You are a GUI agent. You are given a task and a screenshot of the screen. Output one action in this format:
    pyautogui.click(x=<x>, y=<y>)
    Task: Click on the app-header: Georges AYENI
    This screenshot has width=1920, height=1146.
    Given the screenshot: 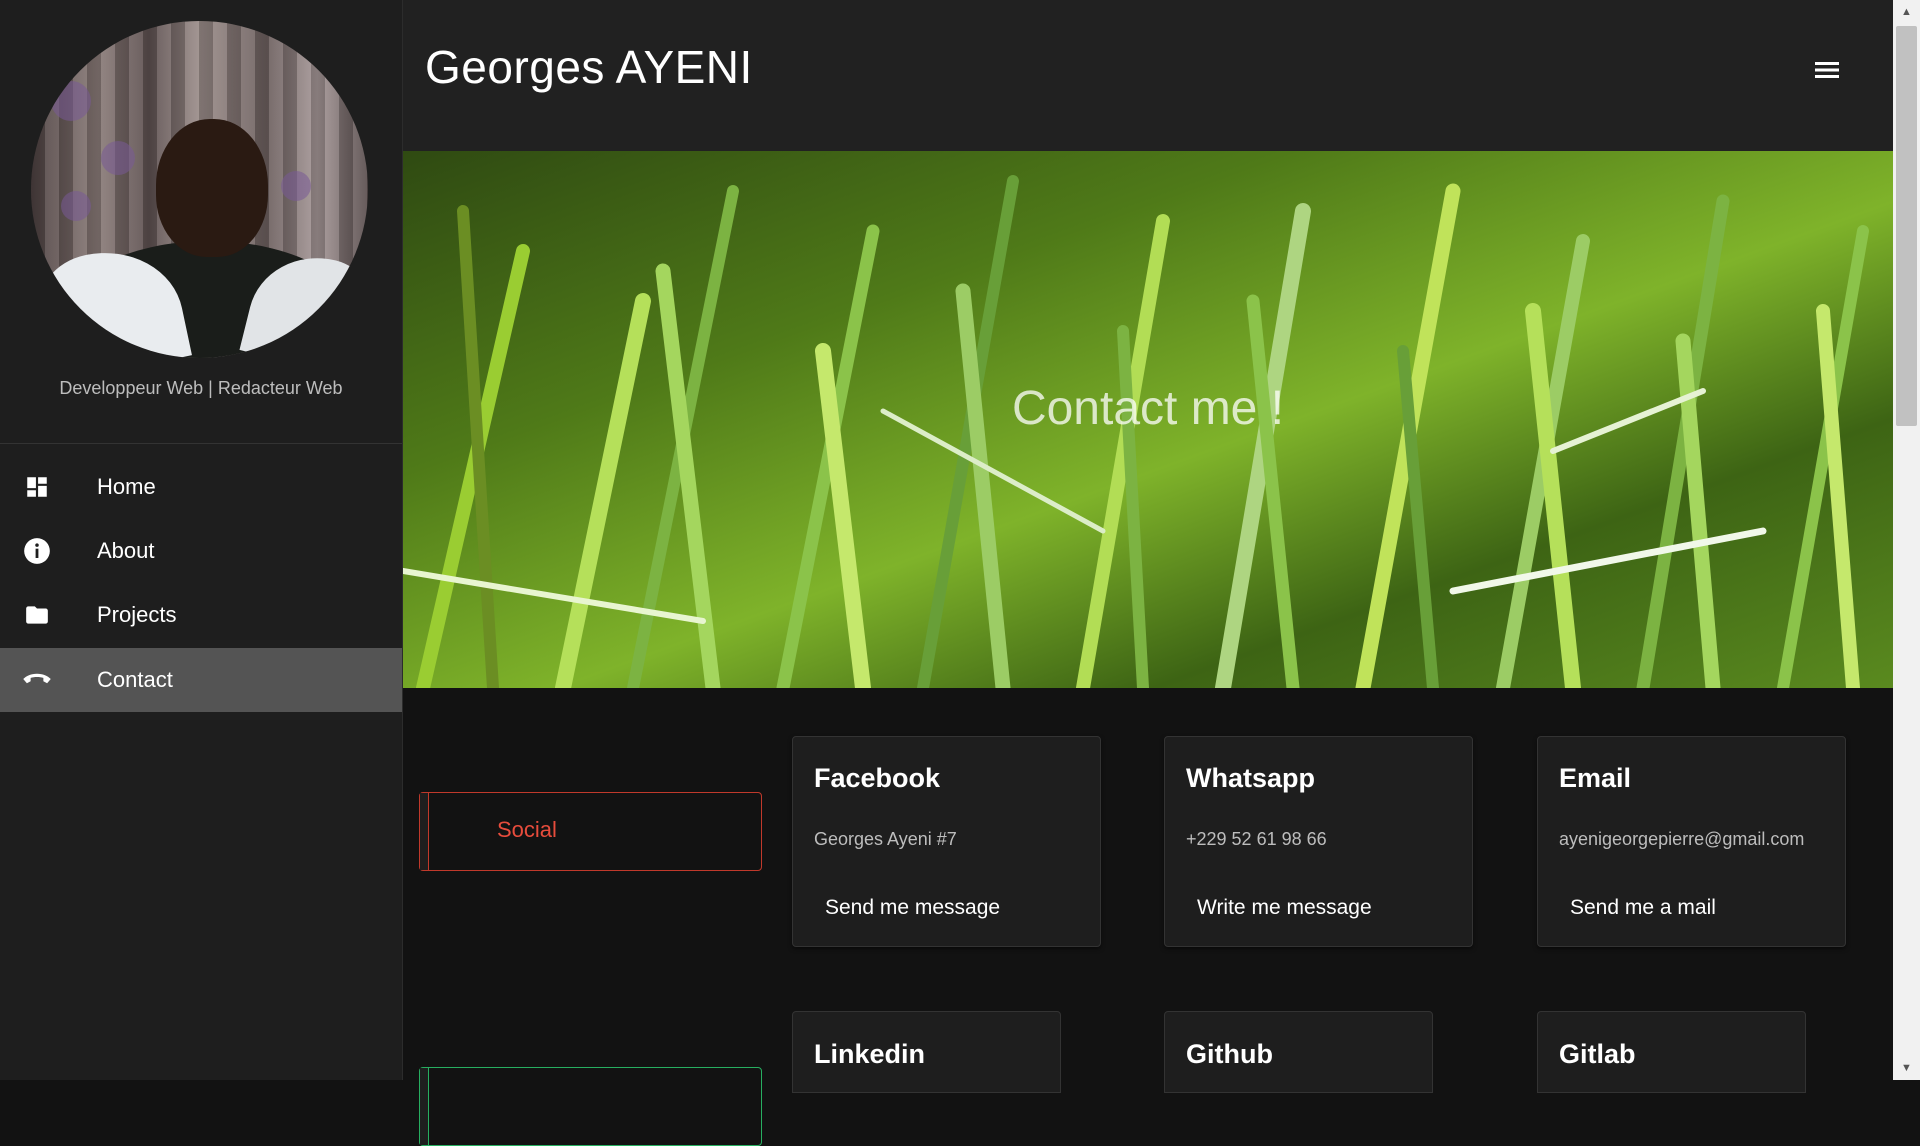 What is the action you would take?
    pyautogui.click(x=1148, y=75)
    